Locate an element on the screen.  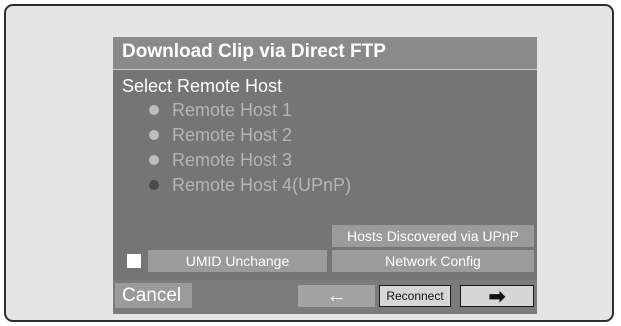
umid-unchange-button: UMID Unchange is located at coordinates (237, 261).